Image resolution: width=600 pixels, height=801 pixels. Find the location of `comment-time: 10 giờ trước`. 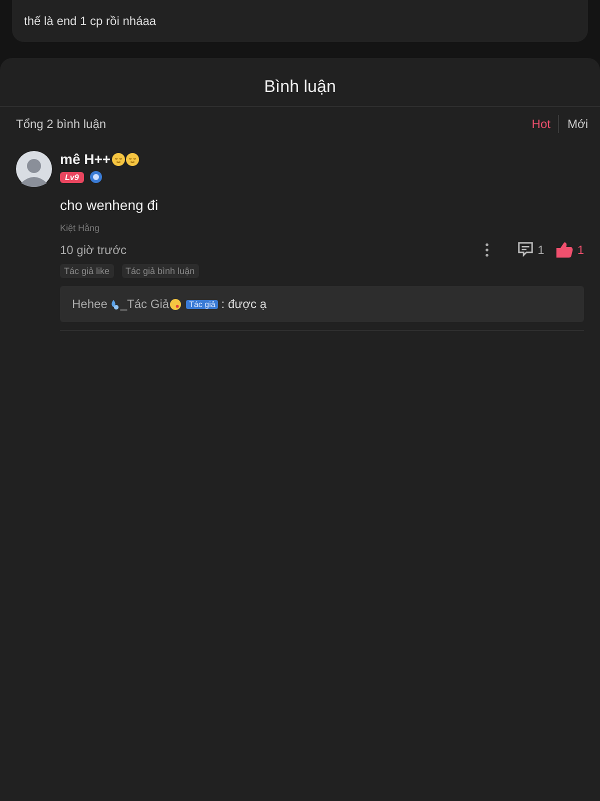

comment-time: 10 giờ trước is located at coordinates (93, 249).